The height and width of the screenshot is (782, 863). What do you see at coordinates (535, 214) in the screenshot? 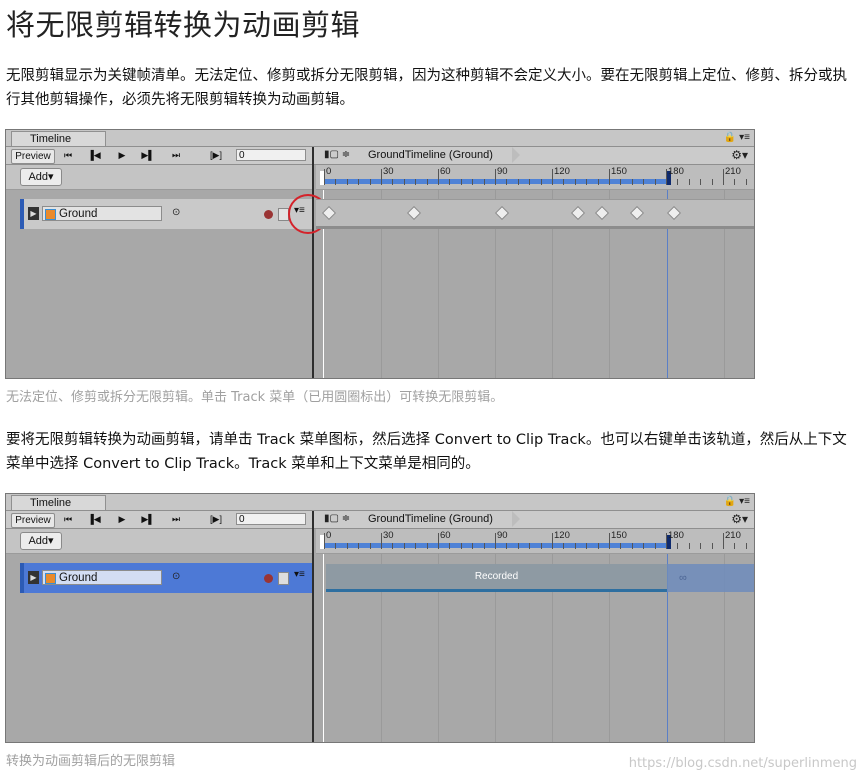
I see `infinite-clip-lane` at bounding box center [535, 214].